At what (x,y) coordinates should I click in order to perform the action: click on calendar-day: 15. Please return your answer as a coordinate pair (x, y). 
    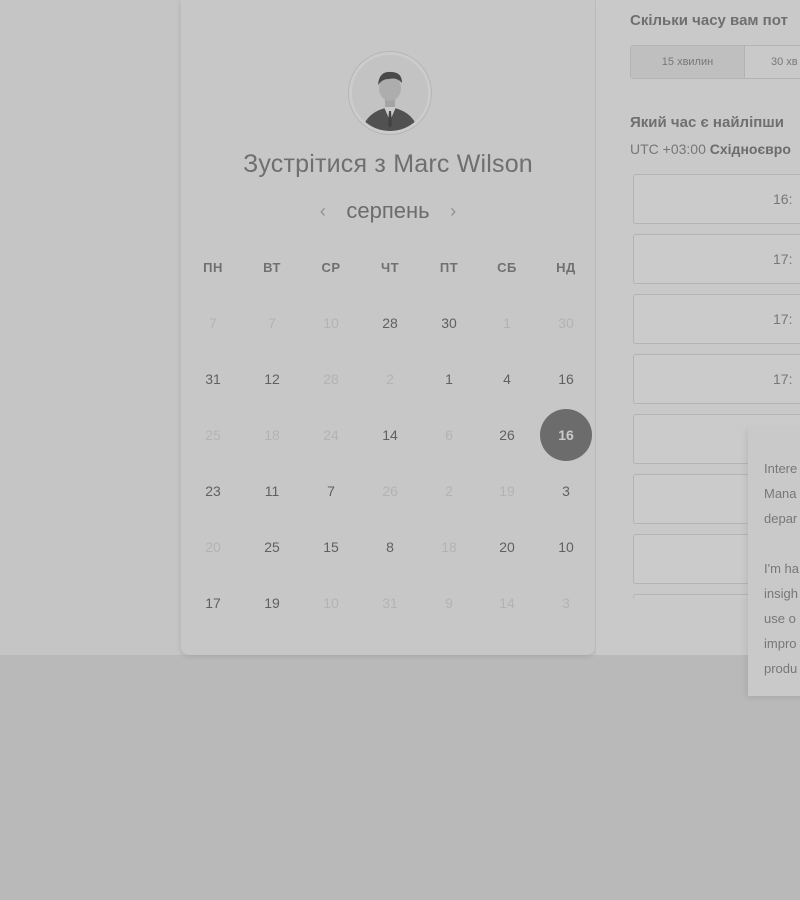
    Looking at the image, I should click on (331, 547).